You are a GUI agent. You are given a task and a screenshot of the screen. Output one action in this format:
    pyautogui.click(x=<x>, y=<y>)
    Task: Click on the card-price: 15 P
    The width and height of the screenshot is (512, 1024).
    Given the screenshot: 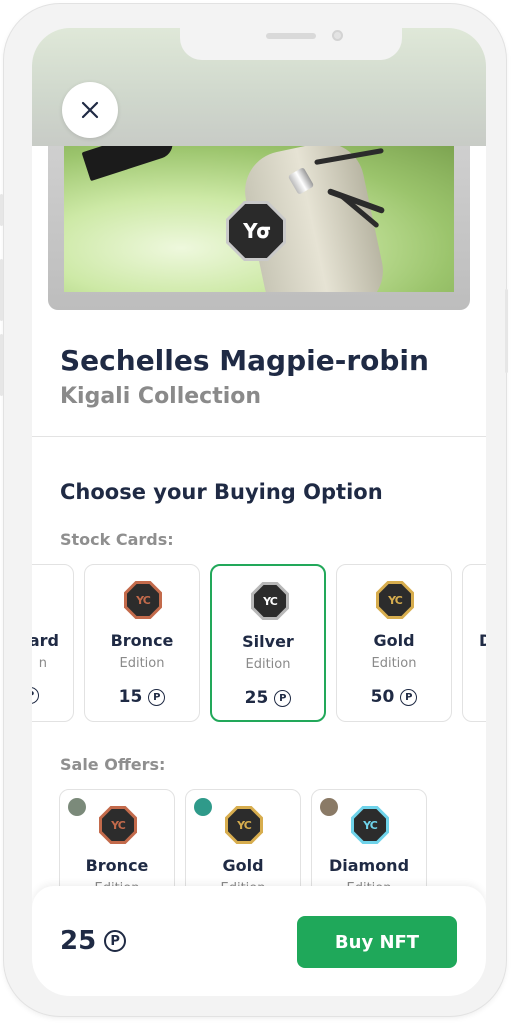 What is the action you would take?
    pyautogui.click(x=142, y=697)
    